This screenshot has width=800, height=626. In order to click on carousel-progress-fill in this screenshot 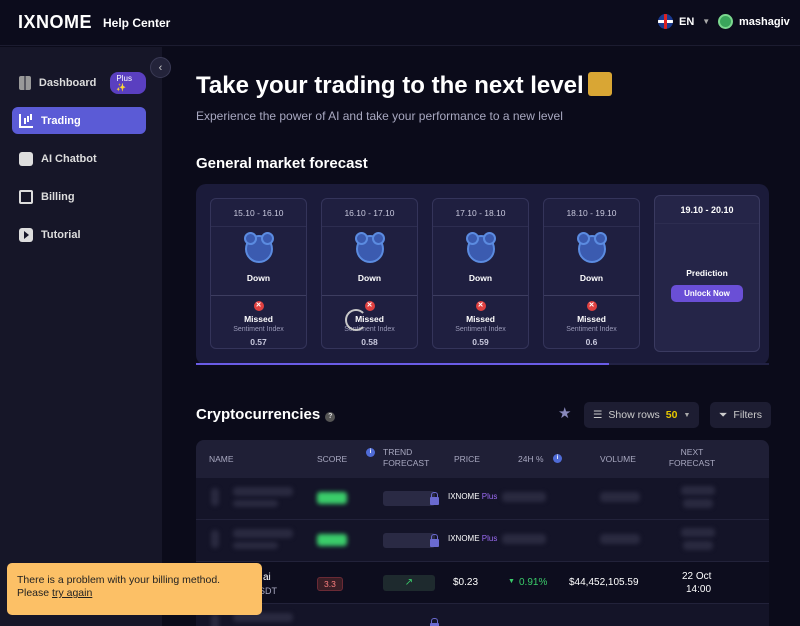, I will do `click(402, 364)`.